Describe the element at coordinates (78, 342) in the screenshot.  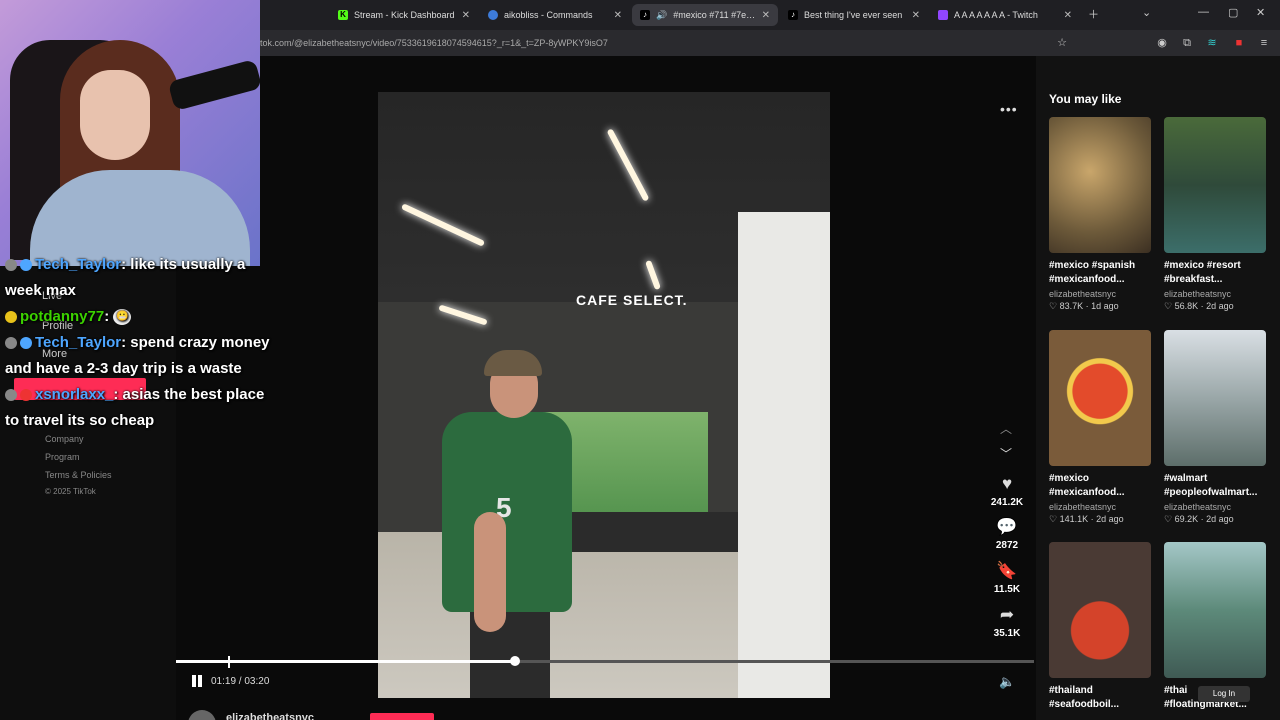
I see `chat-username: Tech_Taylor` at that location.